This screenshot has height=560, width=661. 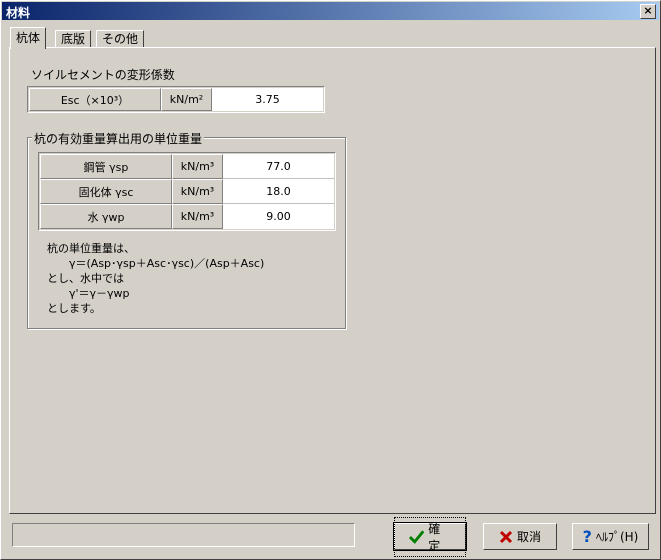 I want to click on tab-bottom-plate: 底版, so click(x=73, y=39).